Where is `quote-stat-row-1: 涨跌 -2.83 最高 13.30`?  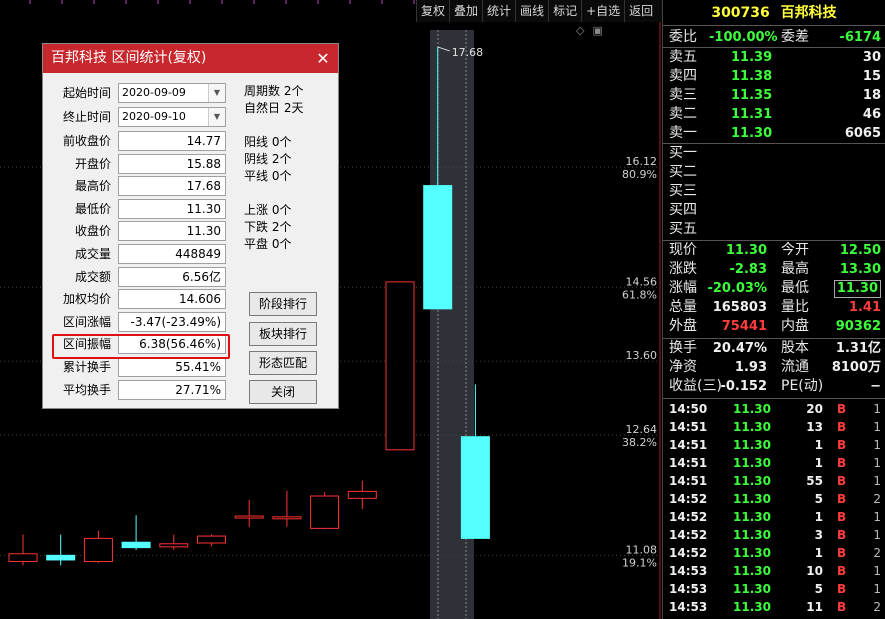
quote-stat-row-1: 涨跌 -2.83 最高 13.30 is located at coordinates (775, 269).